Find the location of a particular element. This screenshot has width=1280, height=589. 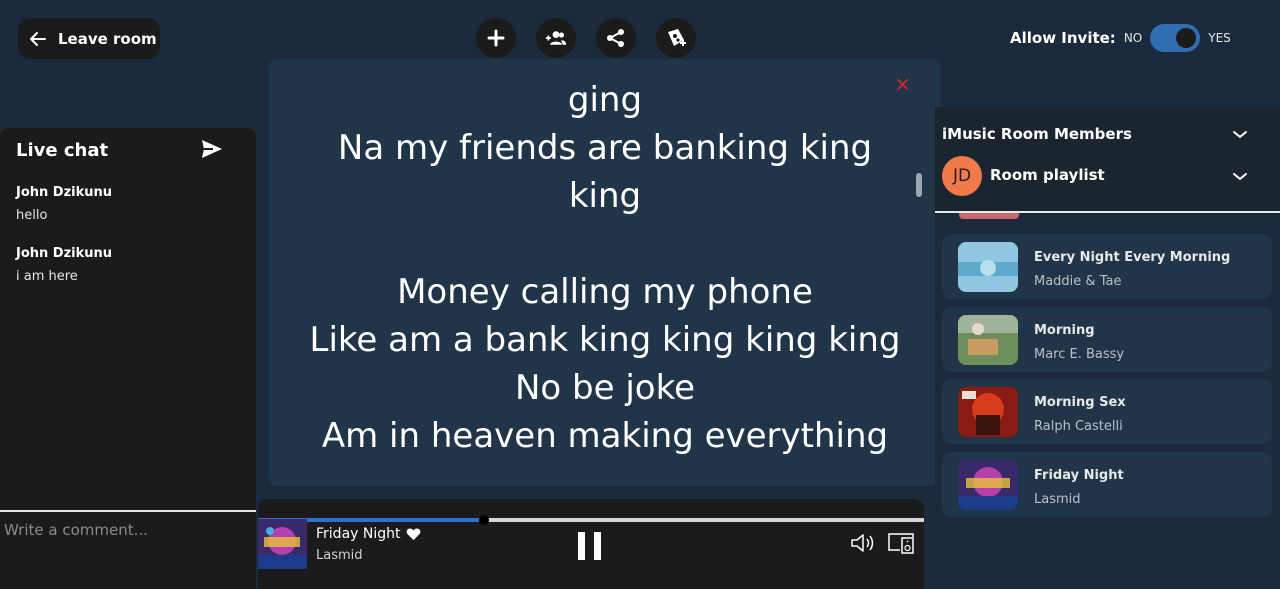

progress-handle is located at coordinates (484, 520).